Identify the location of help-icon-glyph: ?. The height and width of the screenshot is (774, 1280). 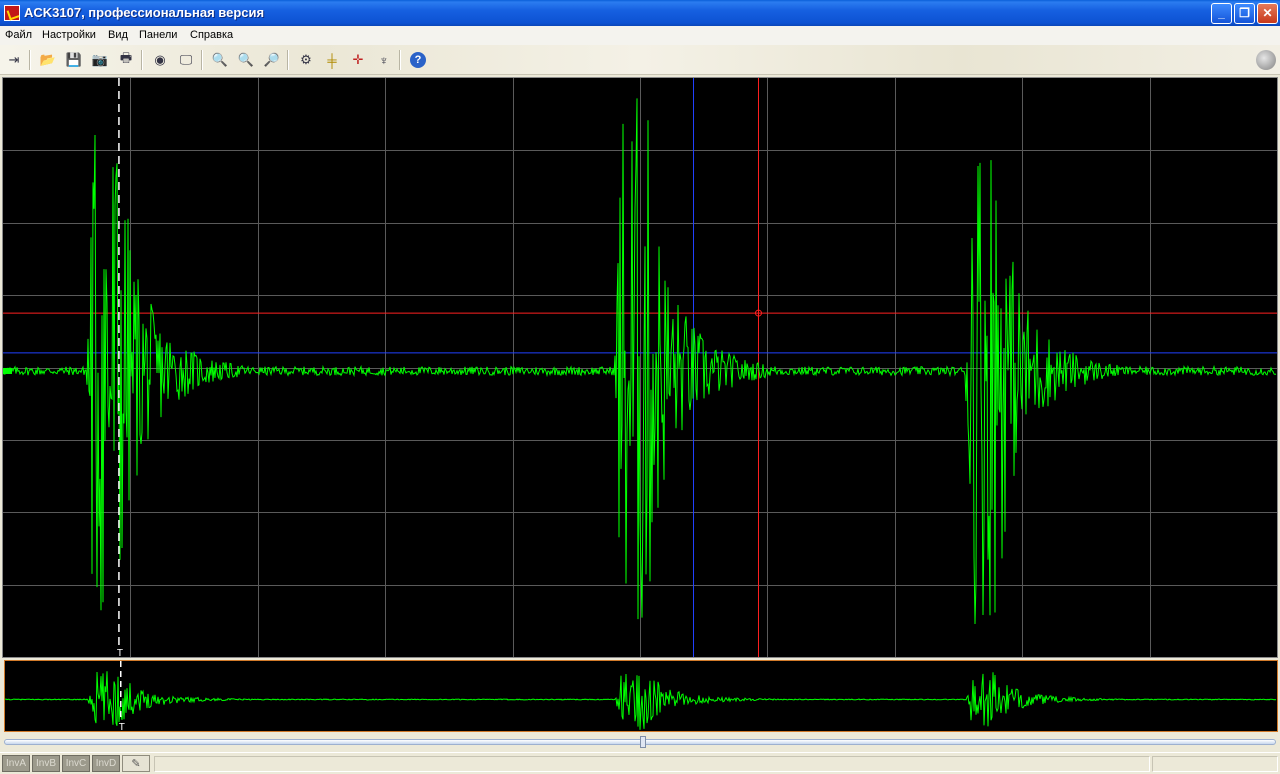
(418, 60).